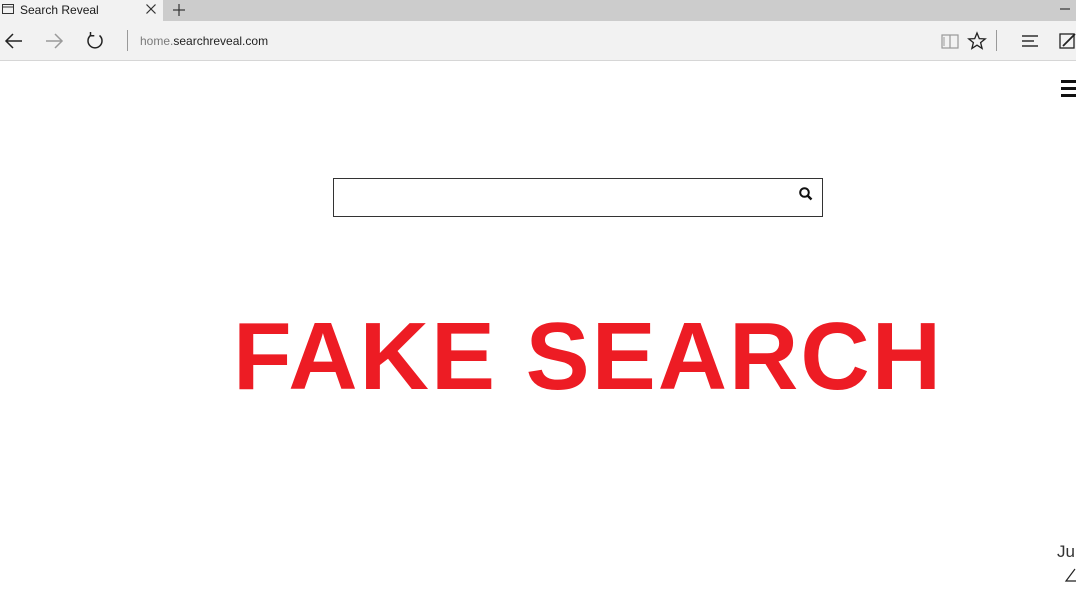 The image size is (1076, 615). Describe the element at coordinates (1066, 551) in the screenshot. I see `date-text: Jur` at that location.